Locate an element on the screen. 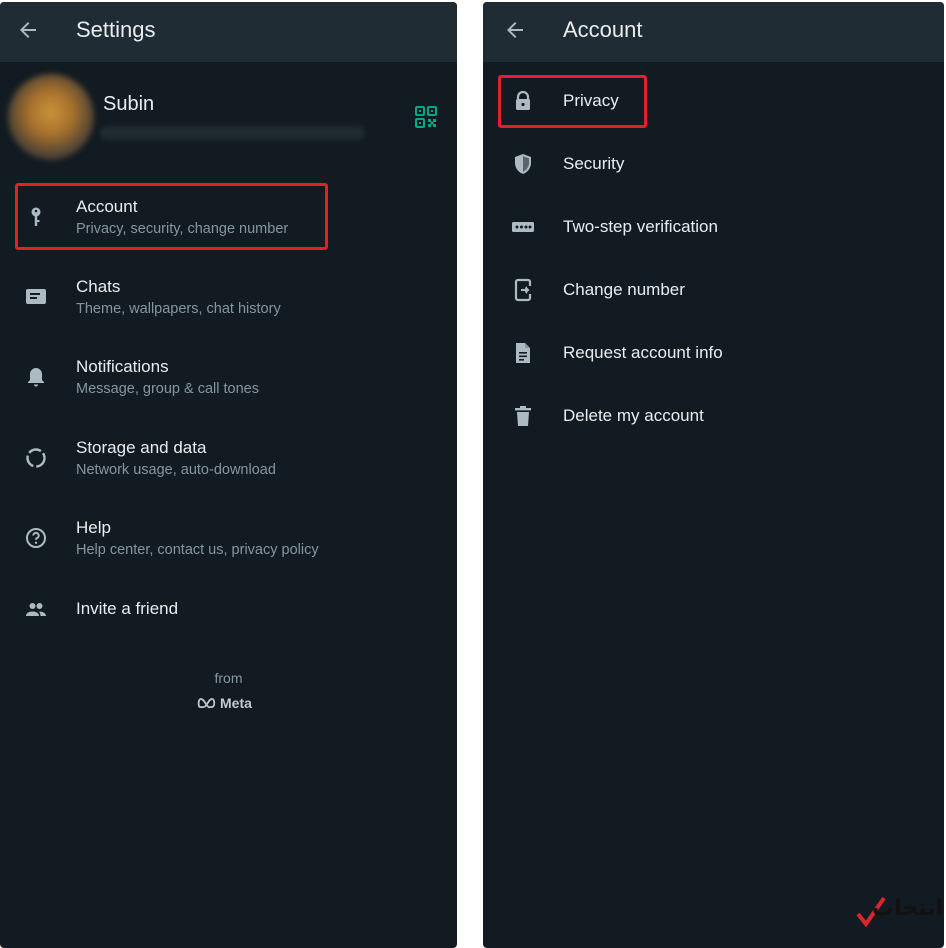 The height and width of the screenshot is (948, 946). meta-infinity-icon is located at coordinates (206, 703).